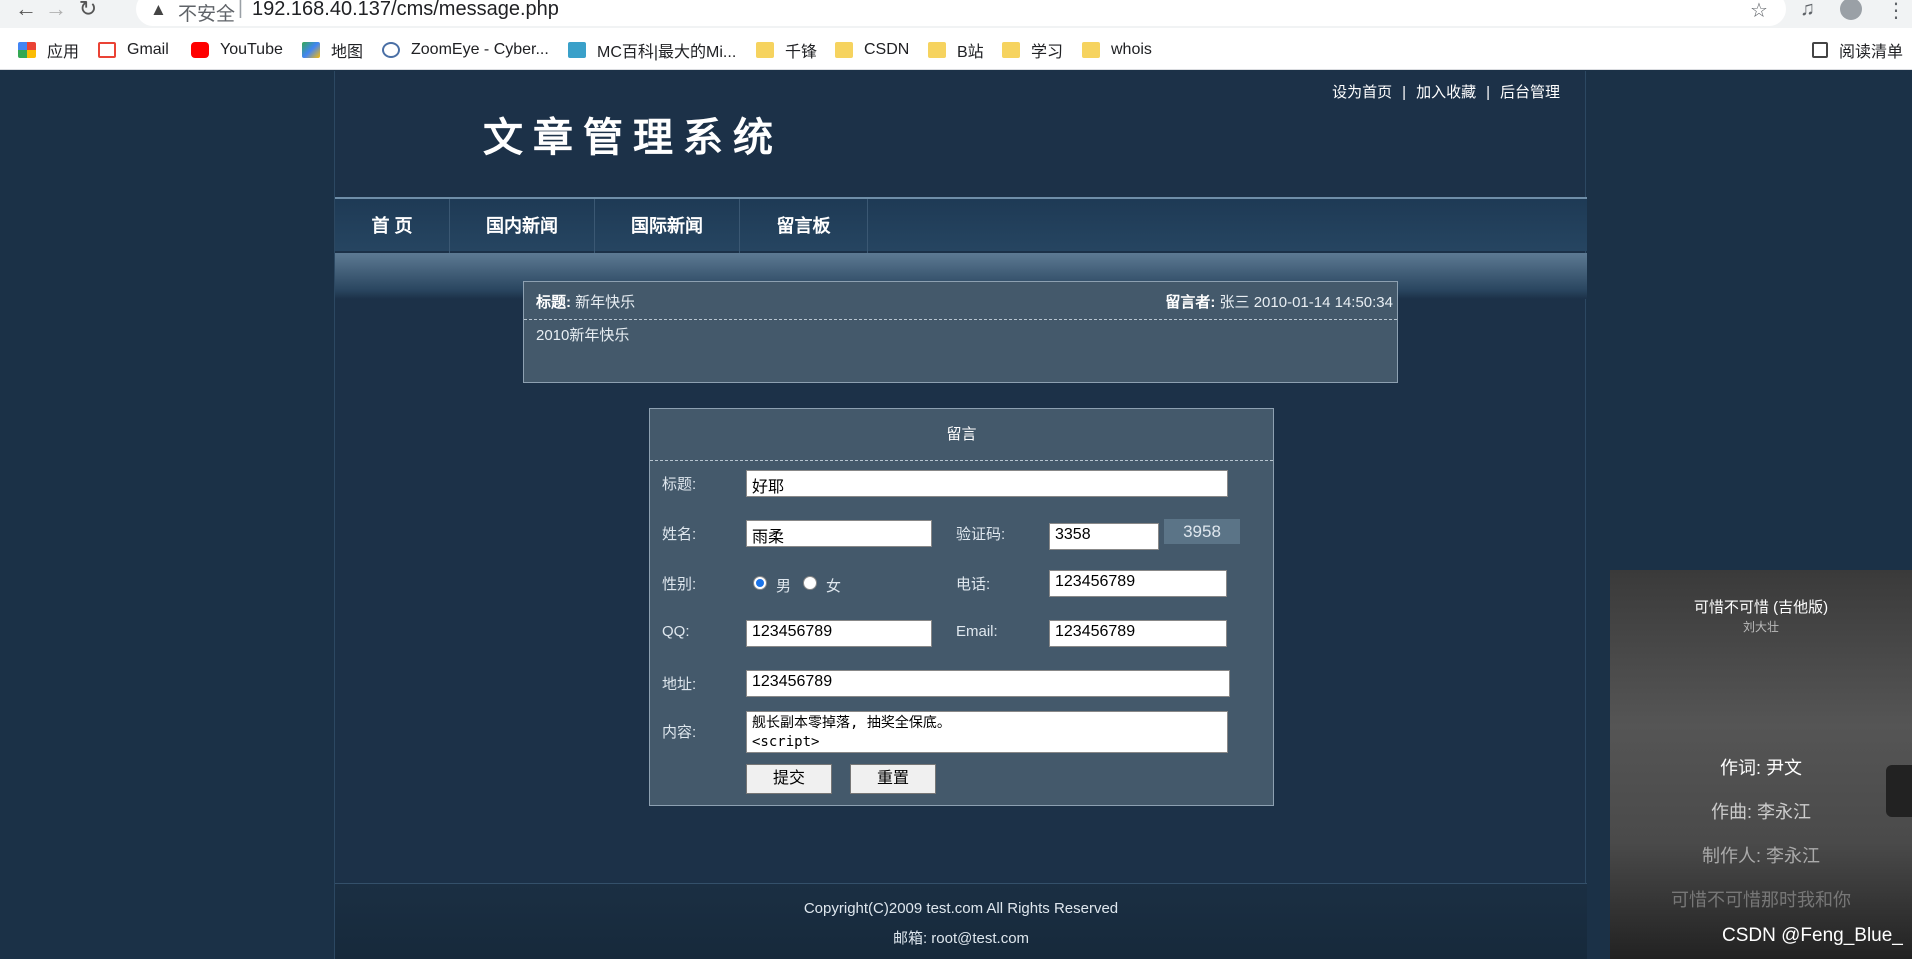 The height and width of the screenshot is (959, 1912). Describe the element at coordinates (1896, 11) in the screenshot. I see `menu-dots-icon: ⋮` at that location.